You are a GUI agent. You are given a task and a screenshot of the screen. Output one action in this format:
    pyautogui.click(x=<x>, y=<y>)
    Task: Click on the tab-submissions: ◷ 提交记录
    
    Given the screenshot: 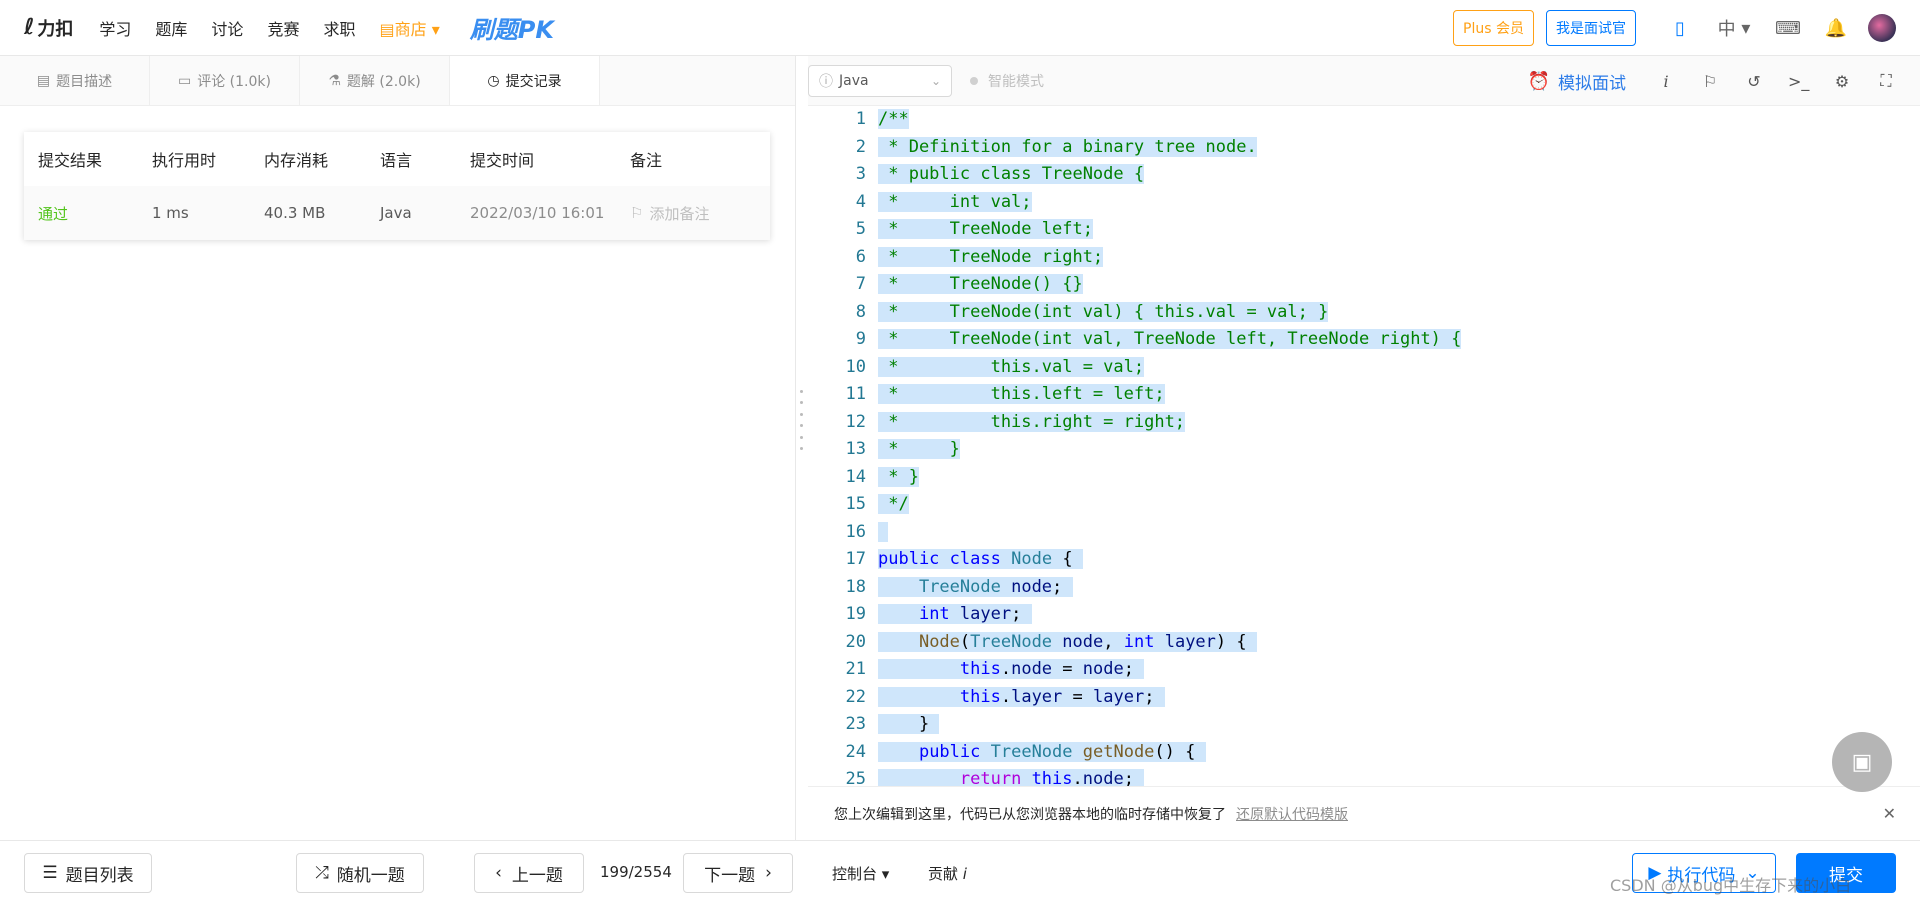 What is the action you would take?
    pyautogui.click(x=525, y=80)
    